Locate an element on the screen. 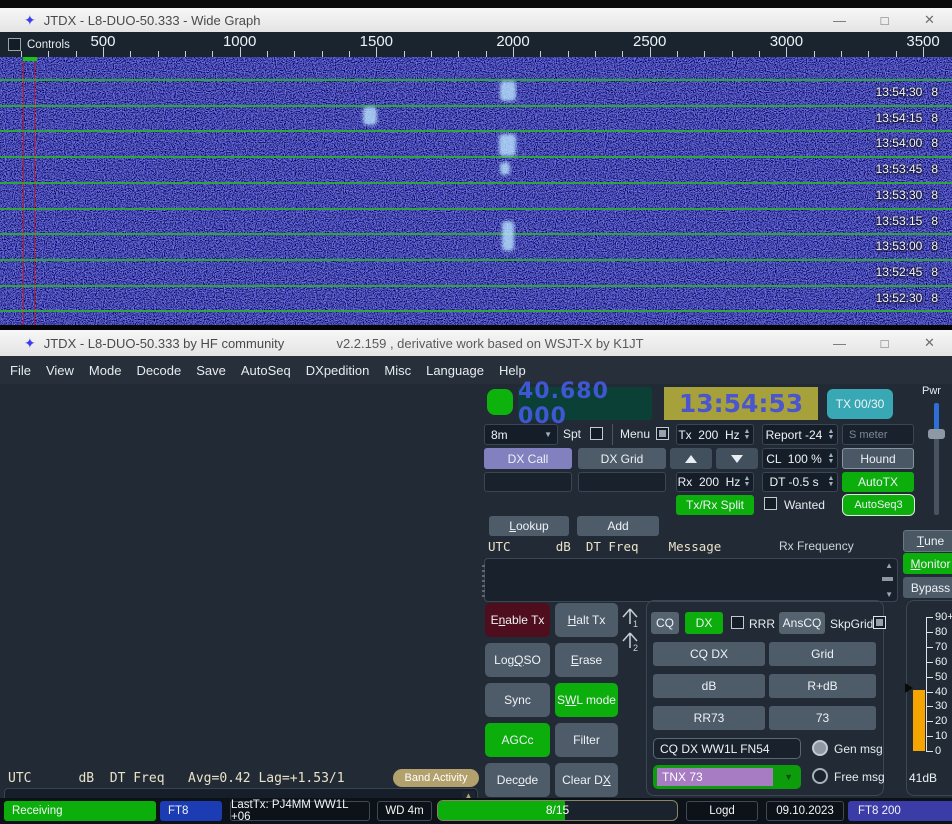  grid-button: Grid is located at coordinates (822, 654).